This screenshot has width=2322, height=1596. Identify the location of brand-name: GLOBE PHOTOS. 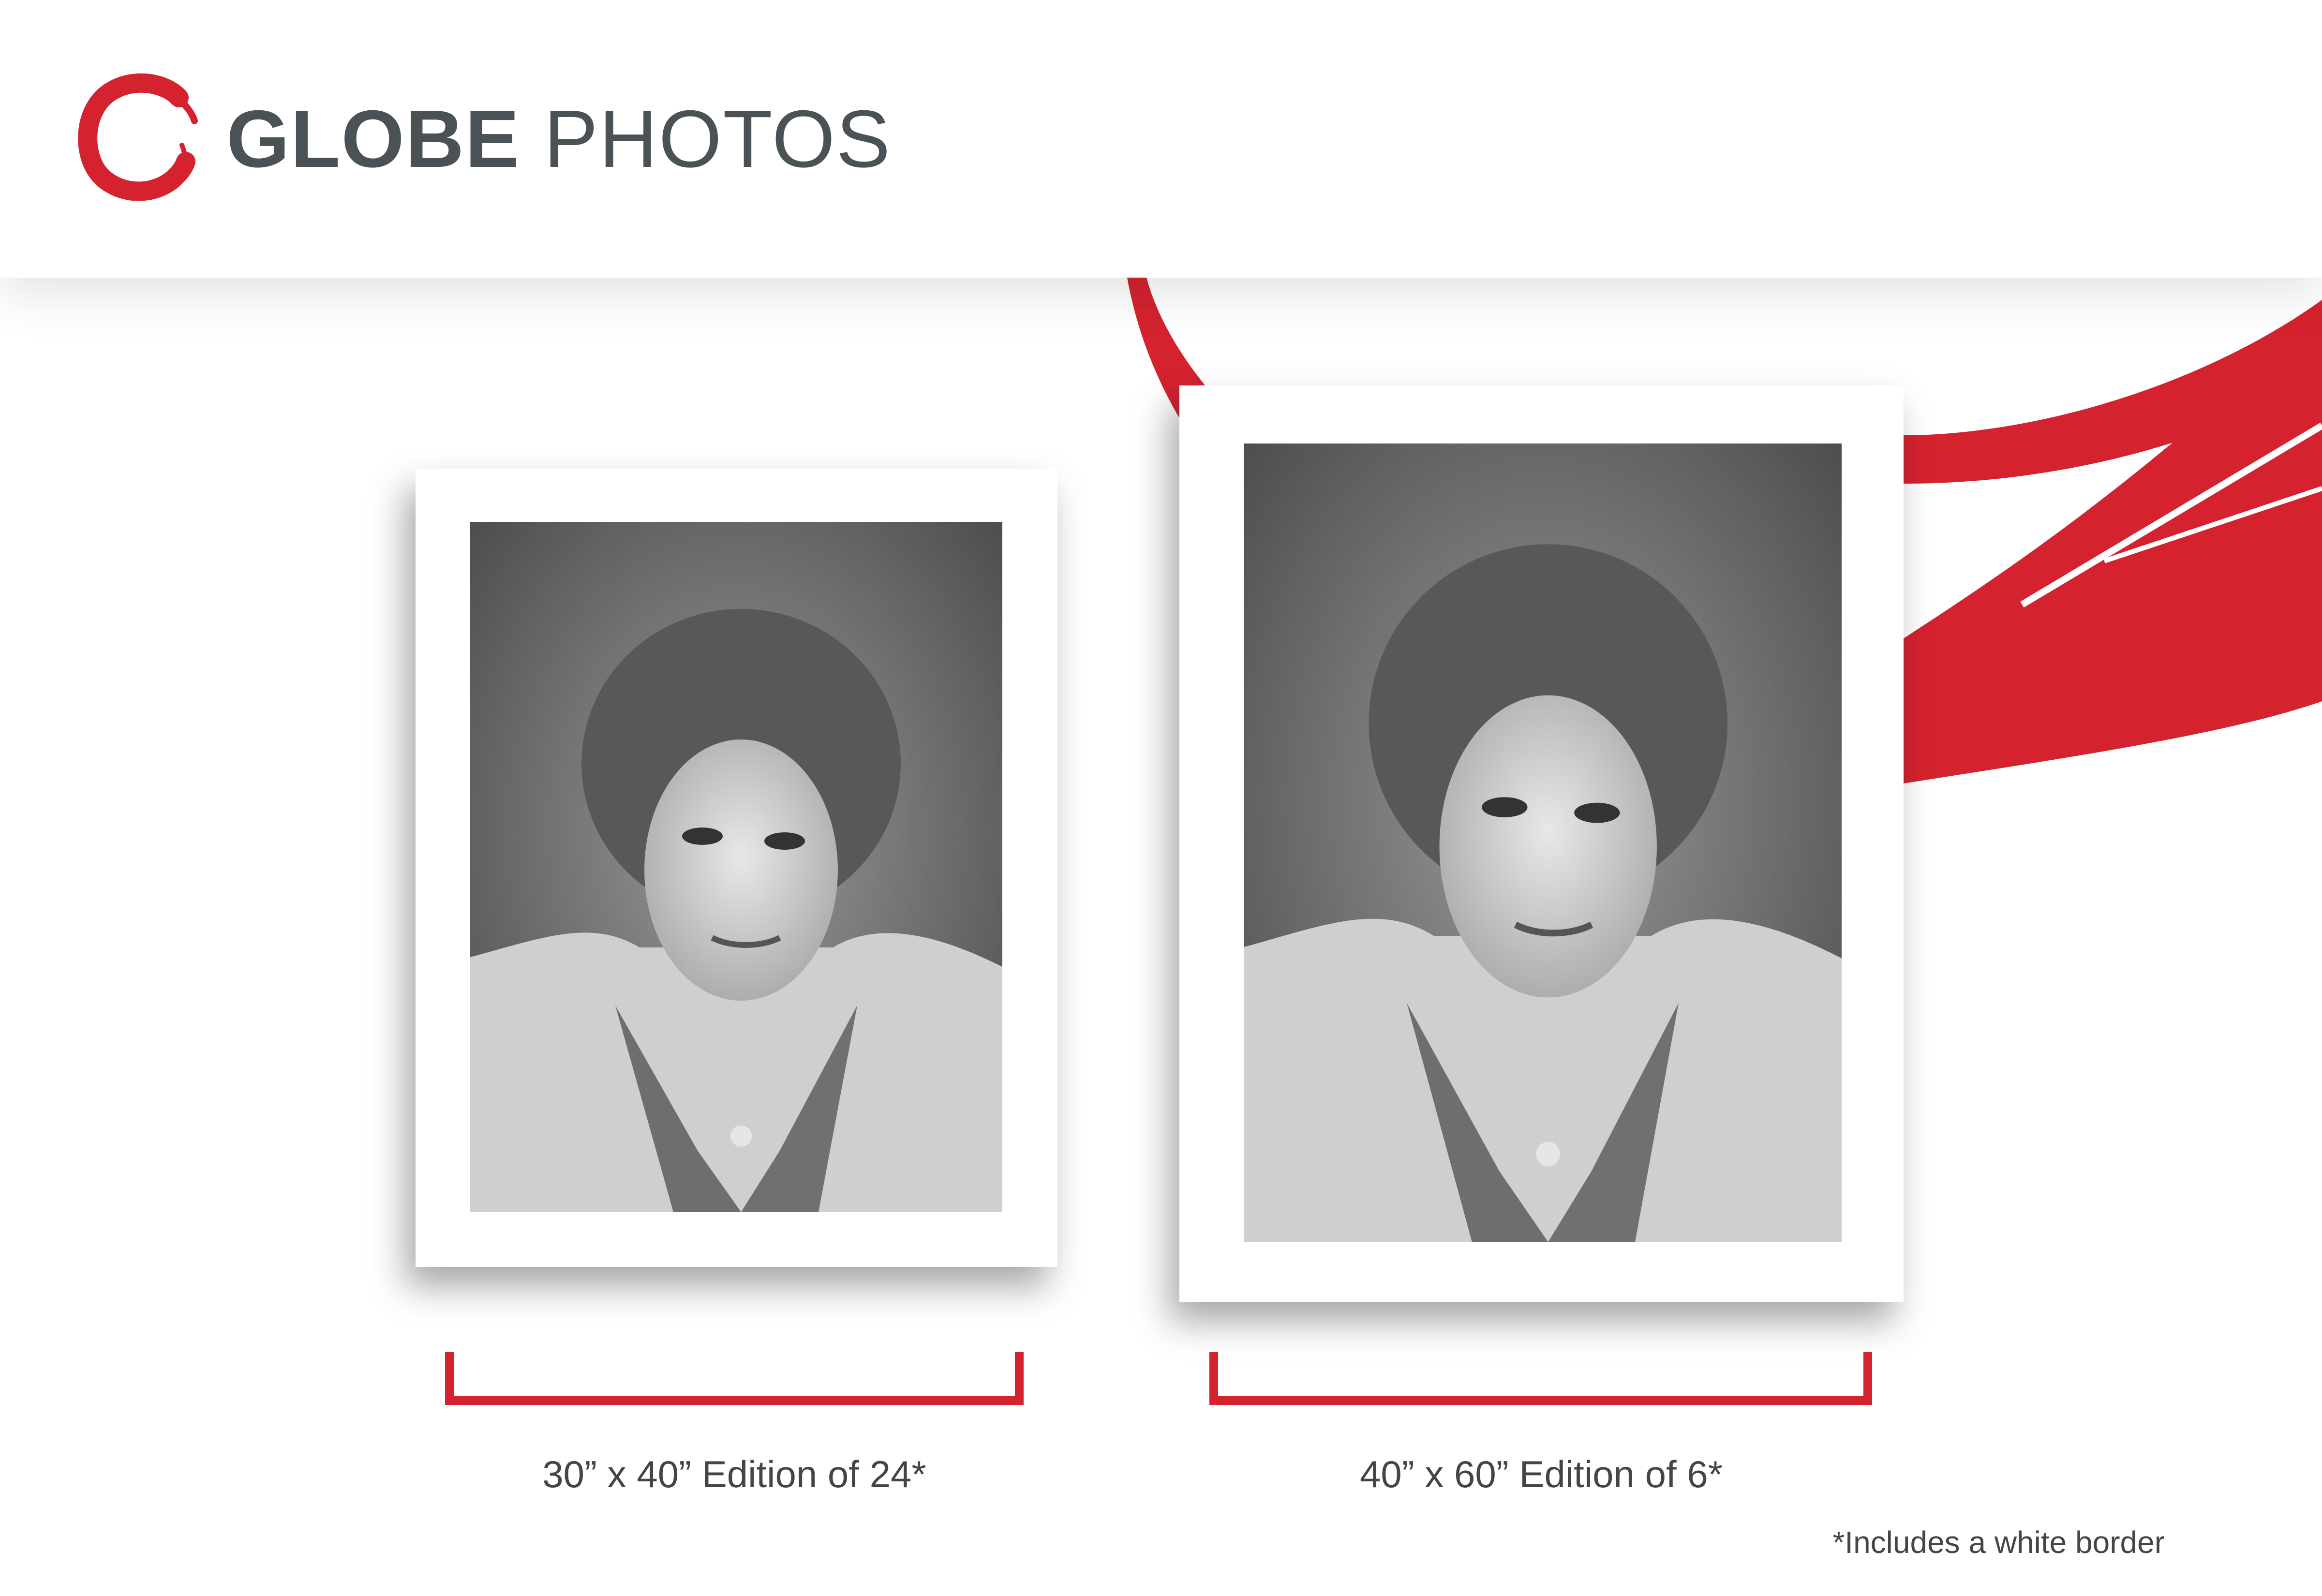
(558, 139).